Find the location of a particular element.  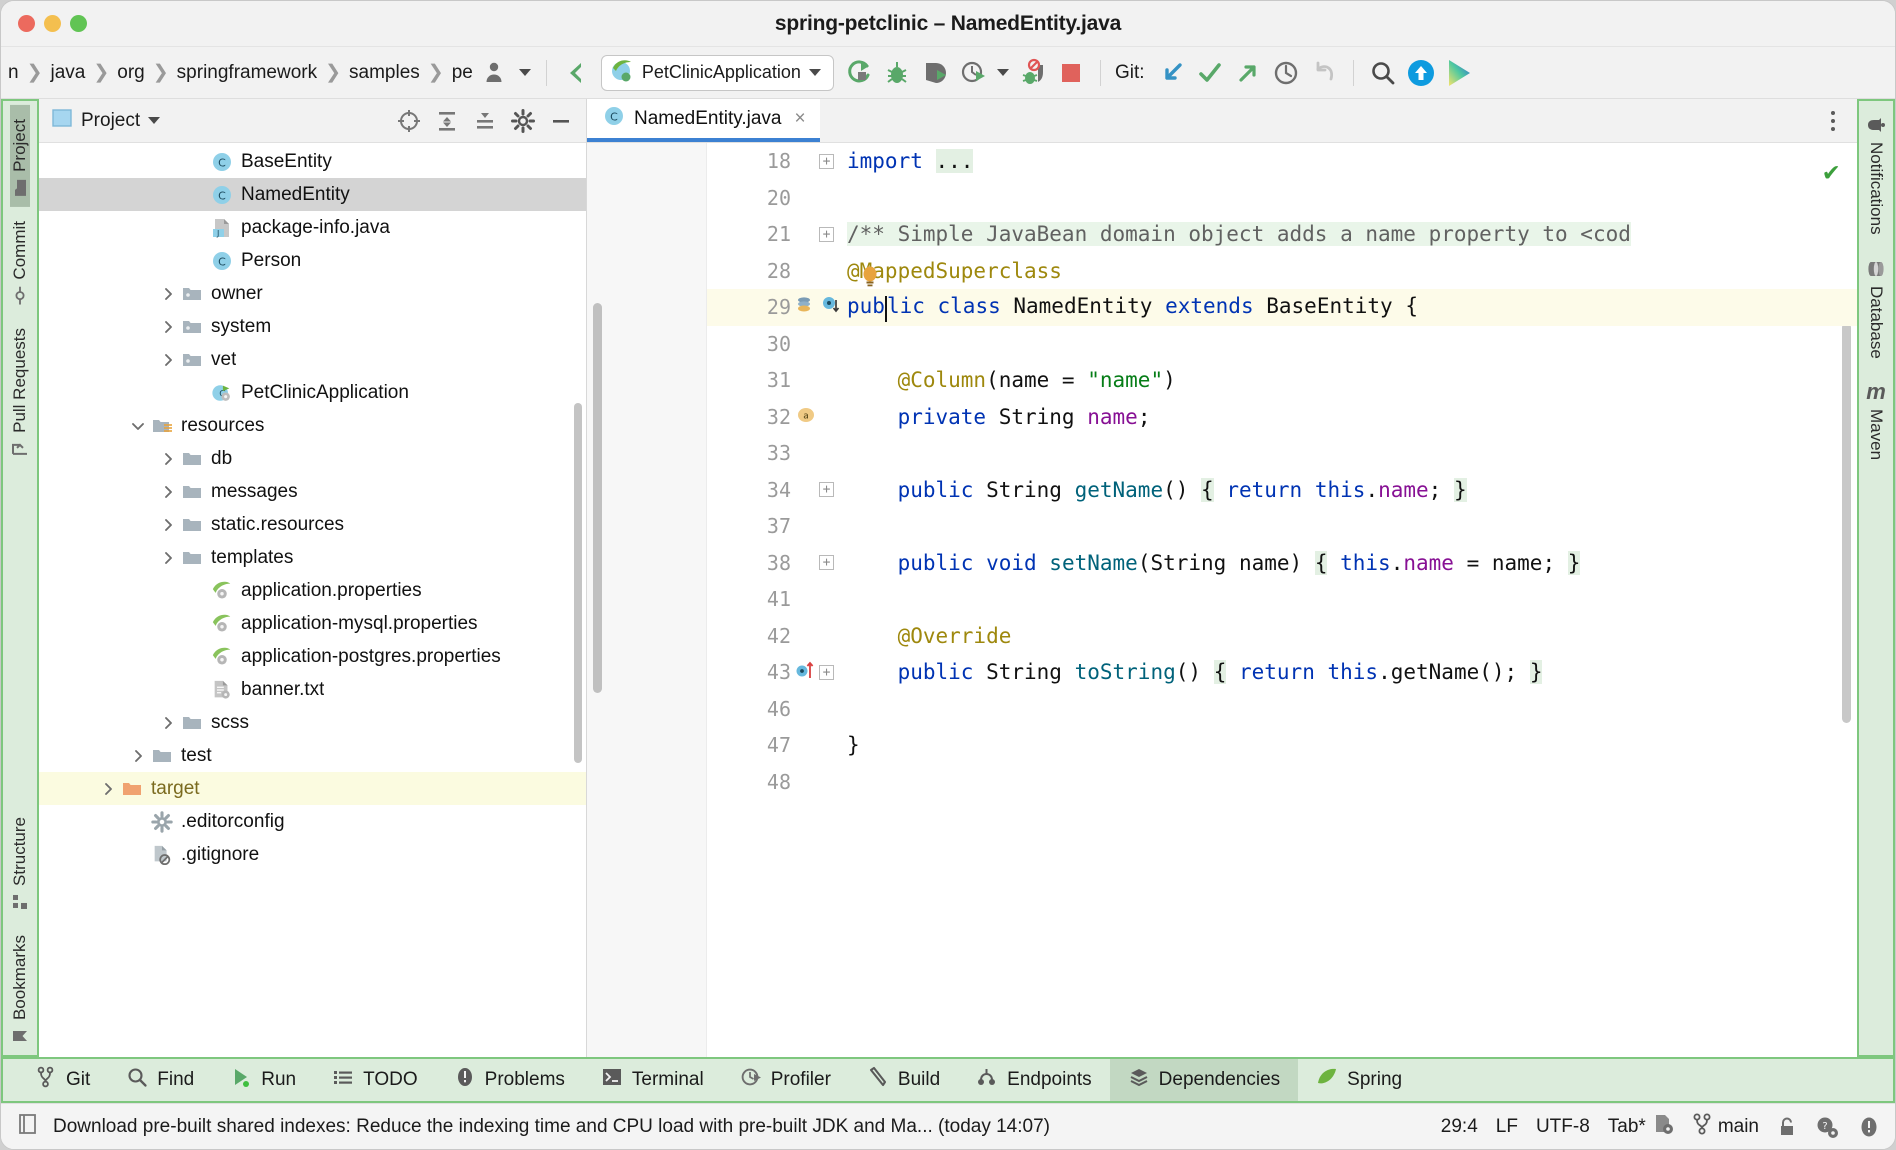

tree-node-scss: scss is located at coordinates (312, 722).